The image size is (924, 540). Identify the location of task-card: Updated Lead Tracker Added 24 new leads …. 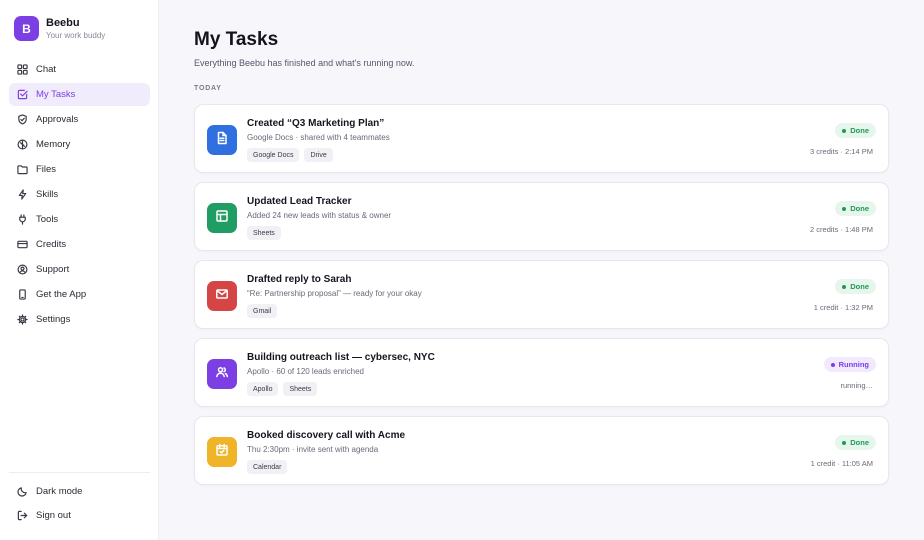
(541, 216).